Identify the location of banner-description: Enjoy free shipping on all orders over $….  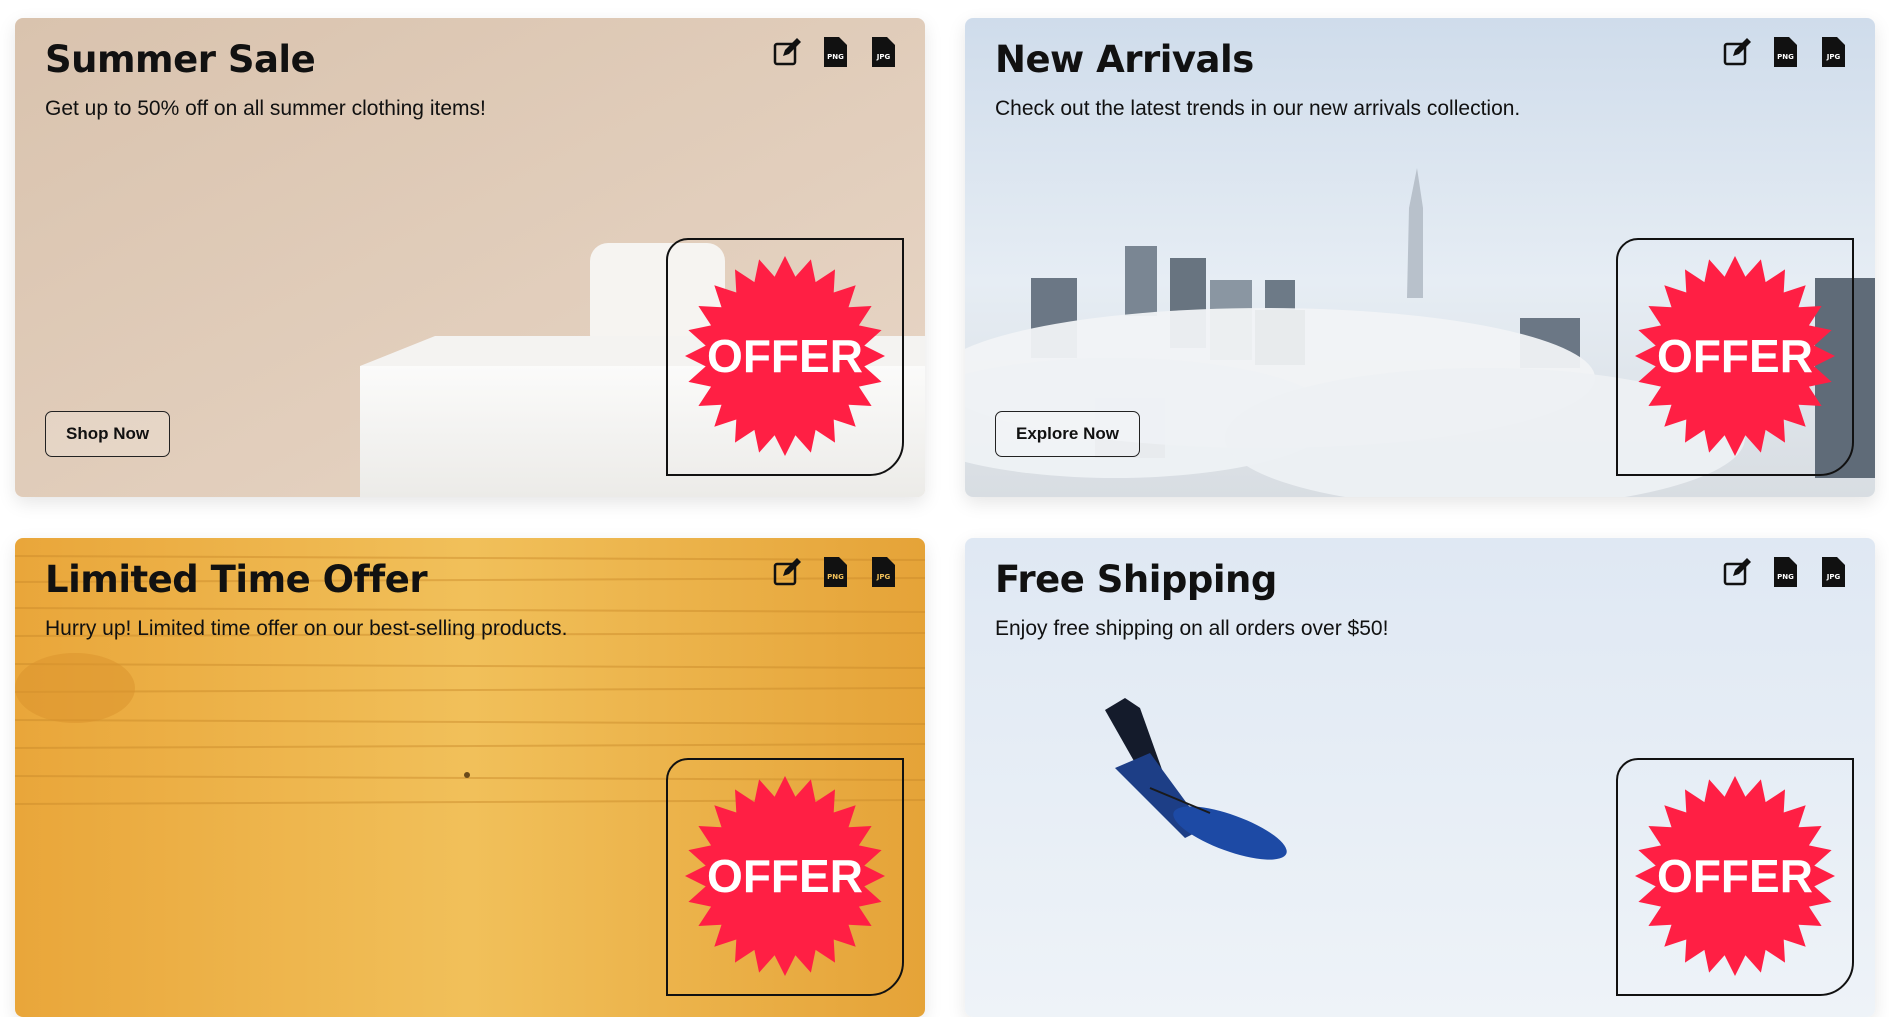
(1192, 628).